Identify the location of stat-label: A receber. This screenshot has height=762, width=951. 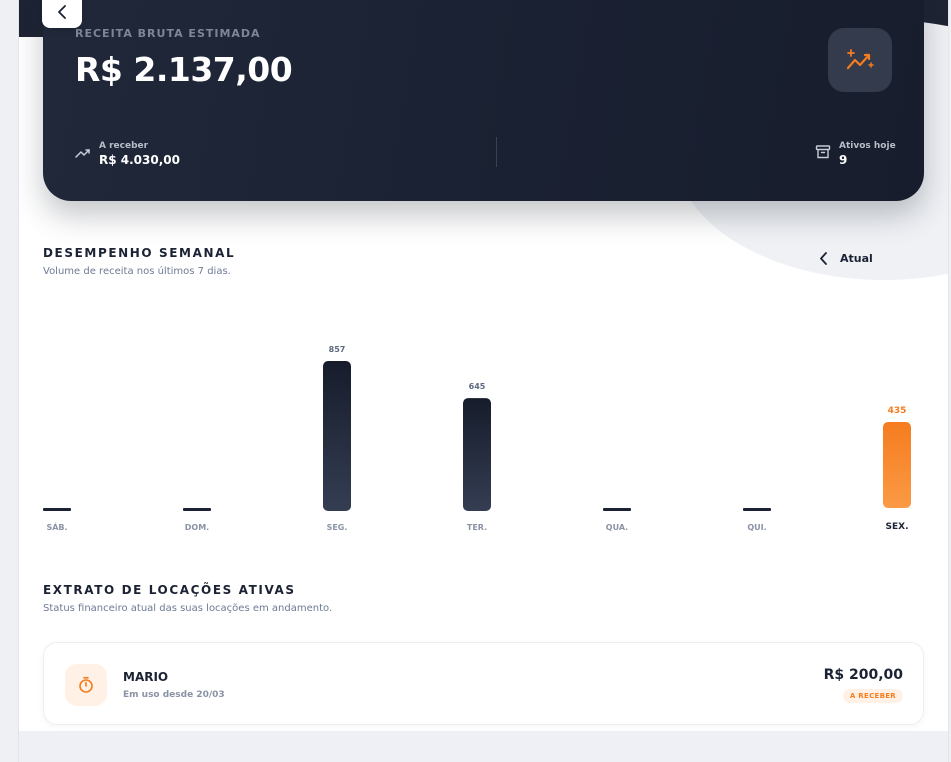
(124, 146).